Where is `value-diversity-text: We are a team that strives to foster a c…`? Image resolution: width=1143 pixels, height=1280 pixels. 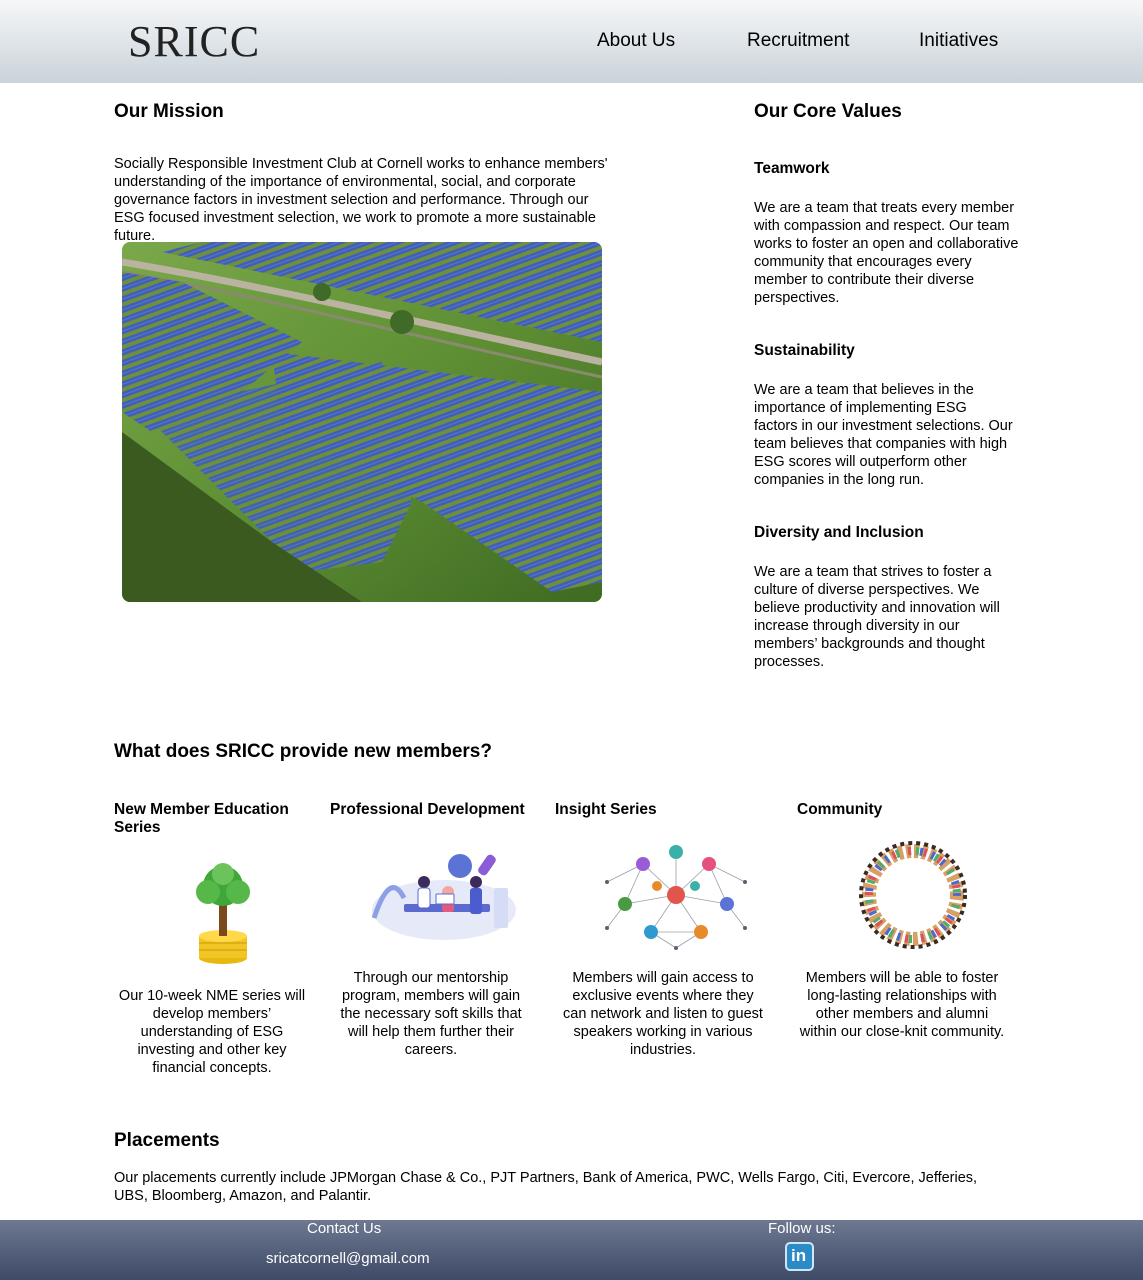 value-diversity-text: We are a team that strives to foster a c… is located at coordinates (877, 617).